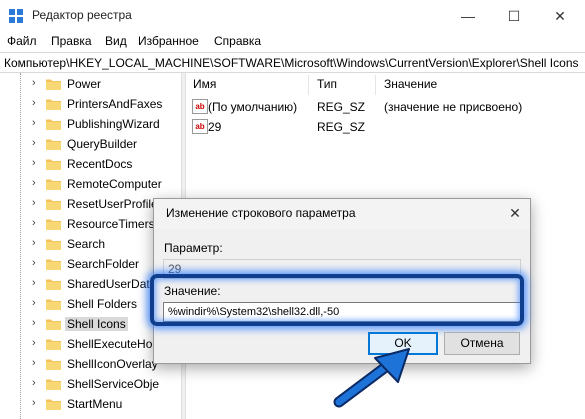 The image size is (585, 419). What do you see at coordinates (96, 324) in the screenshot?
I see `tree-item-label: Shell Icons` at bounding box center [96, 324].